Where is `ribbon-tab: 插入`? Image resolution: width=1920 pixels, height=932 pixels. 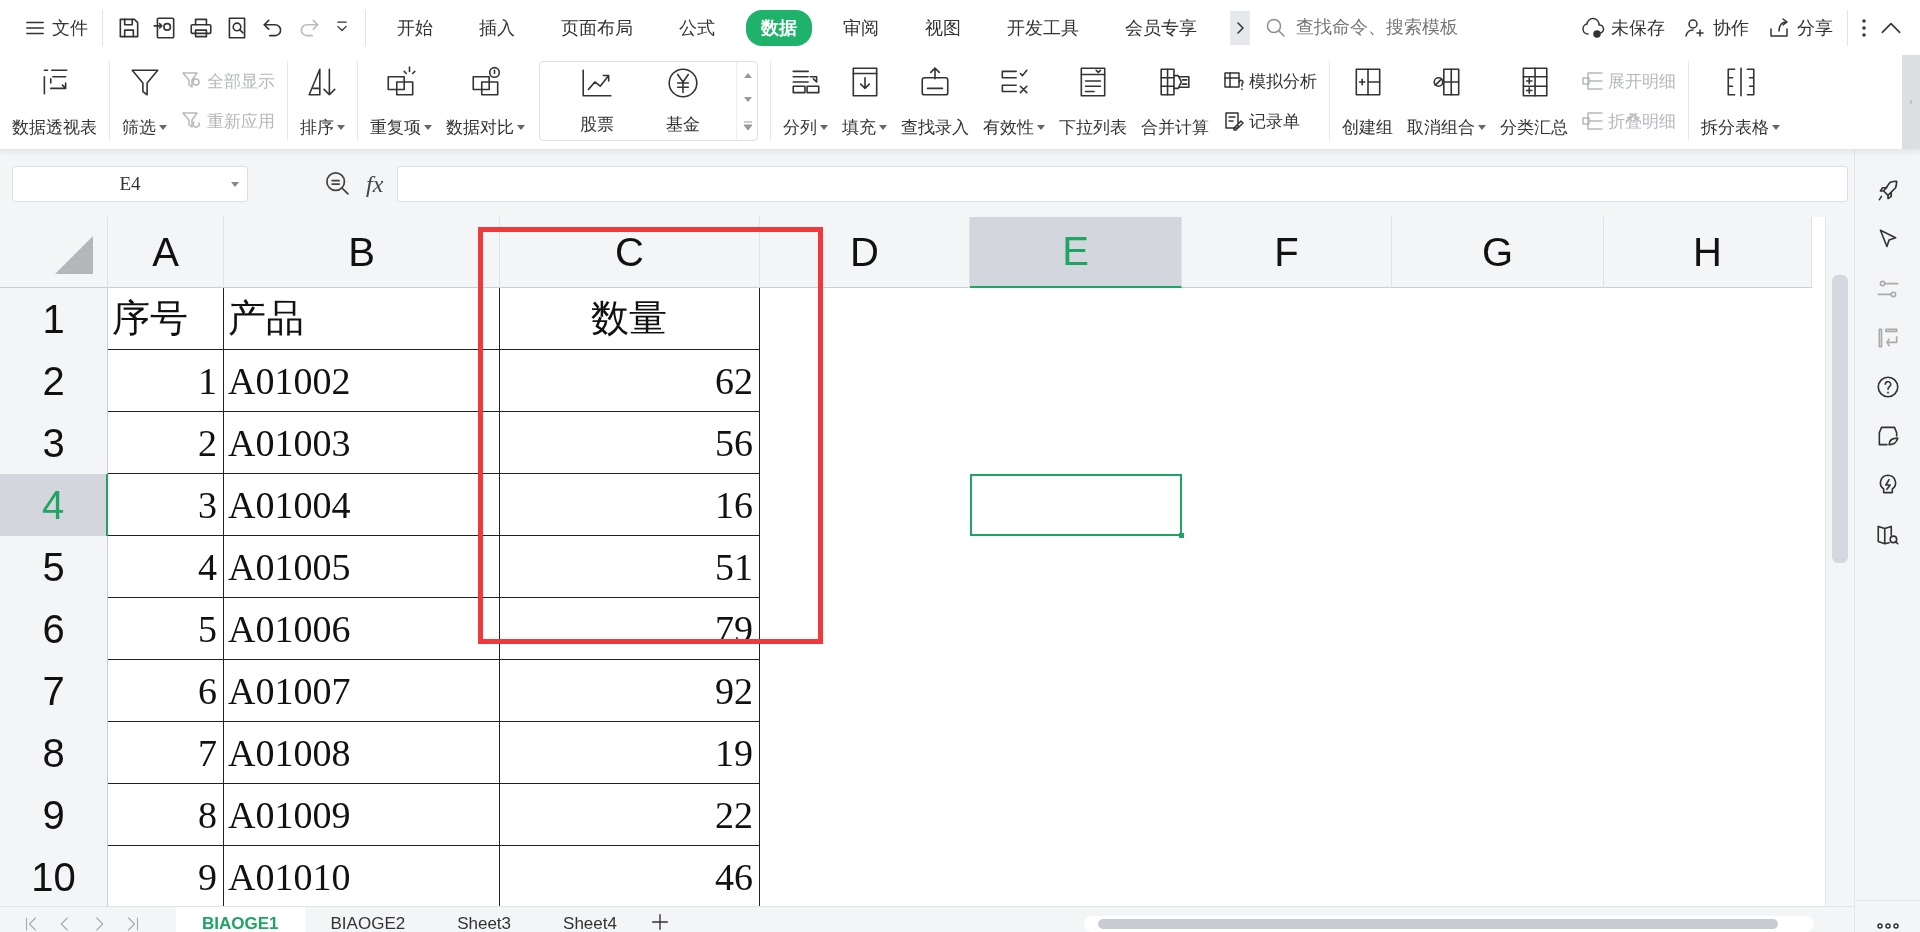
ribbon-tab: 插入 is located at coordinates (497, 27).